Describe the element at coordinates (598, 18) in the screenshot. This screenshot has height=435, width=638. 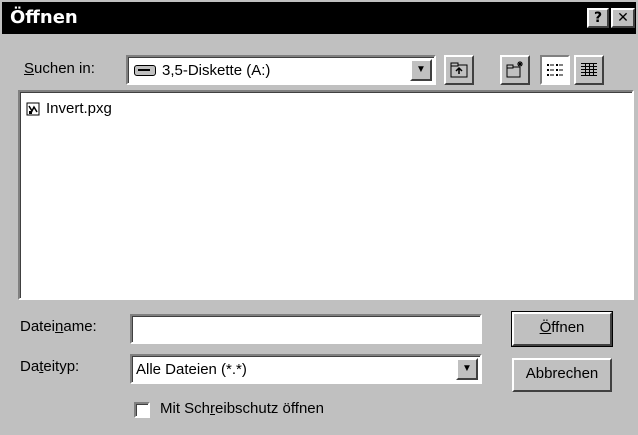
I see `help-button: ?` at that location.